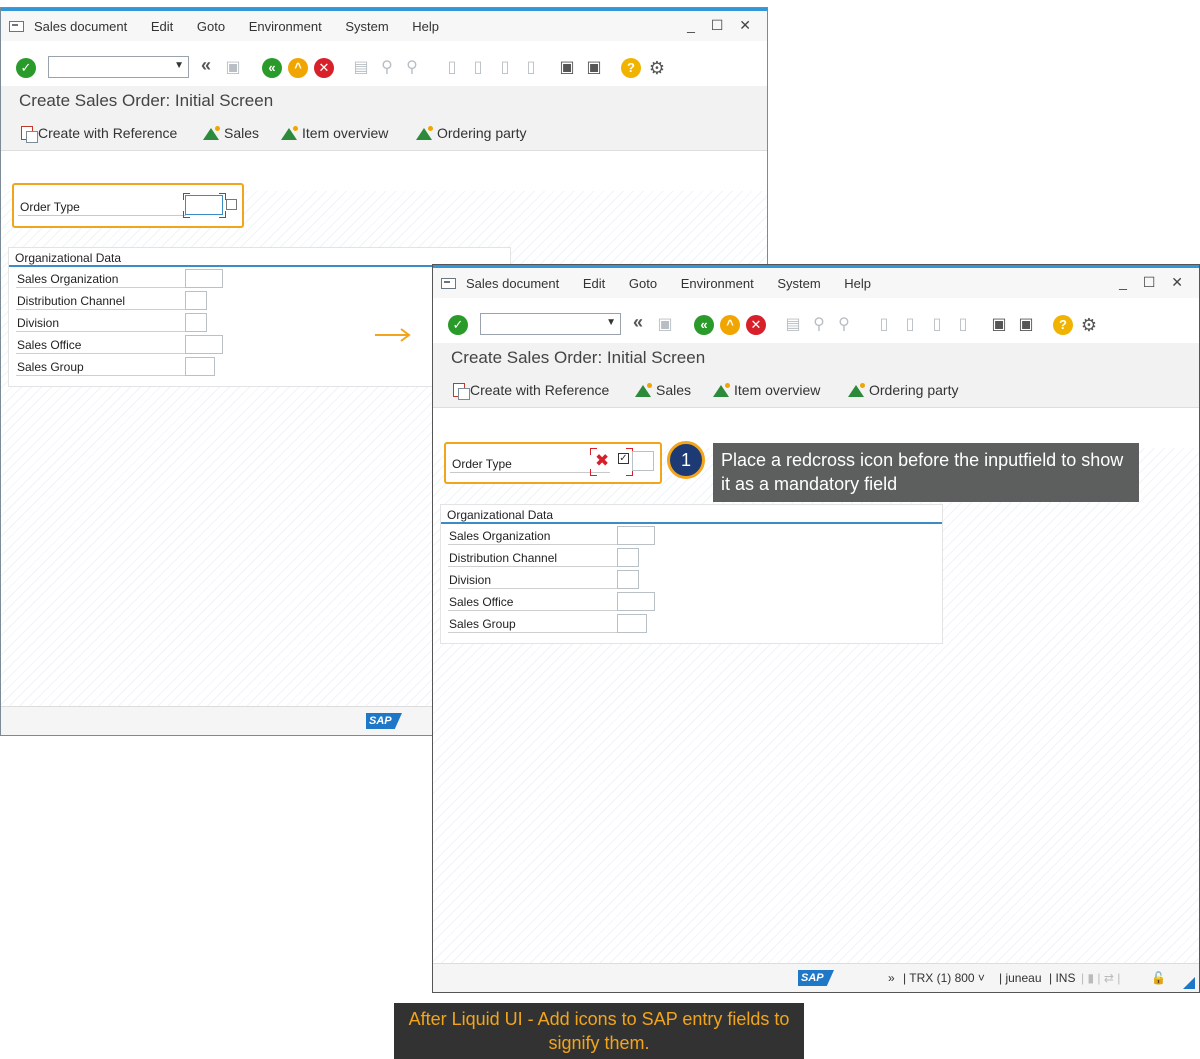 This screenshot has height=1059, width=1200. What do you see at coordinates (470, 580) in the screenshot?
I see `division-label: Division` at bounding box center [470, 580].